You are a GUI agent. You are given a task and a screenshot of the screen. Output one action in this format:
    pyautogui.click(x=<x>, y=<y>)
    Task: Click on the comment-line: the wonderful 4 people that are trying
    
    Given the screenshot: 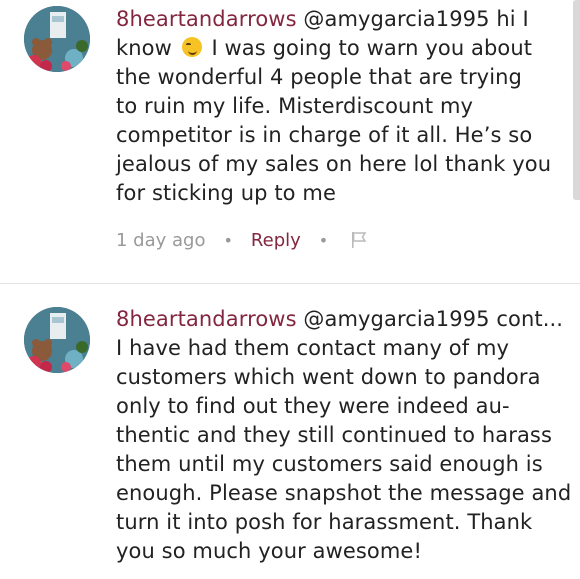 What is the action you would take?
    pyautogui.click(x=319, y=77)
    